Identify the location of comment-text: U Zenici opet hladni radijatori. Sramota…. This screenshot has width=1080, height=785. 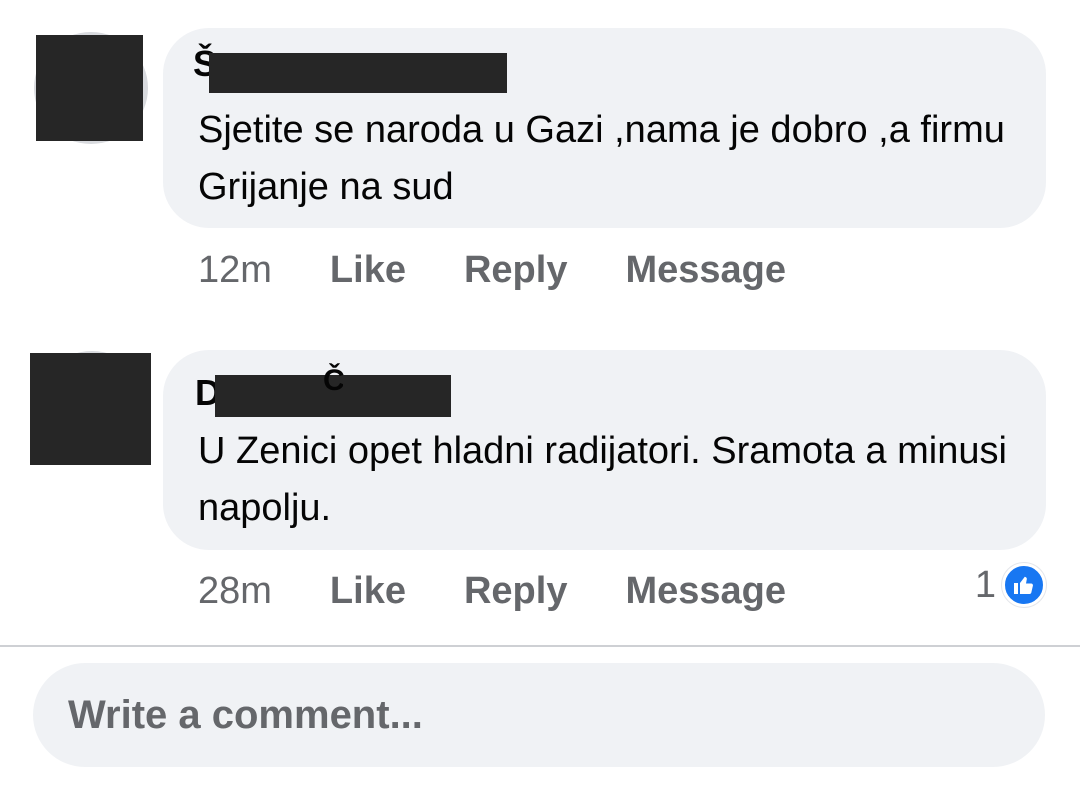
(602, 479).